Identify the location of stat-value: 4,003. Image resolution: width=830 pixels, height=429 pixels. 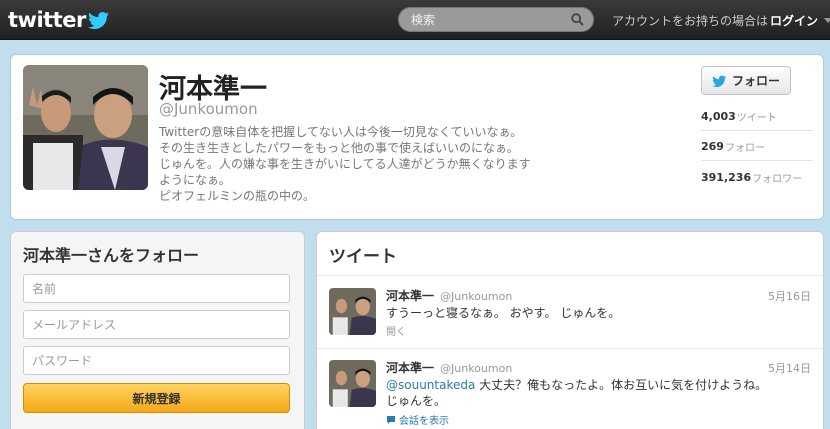
(718, 116).